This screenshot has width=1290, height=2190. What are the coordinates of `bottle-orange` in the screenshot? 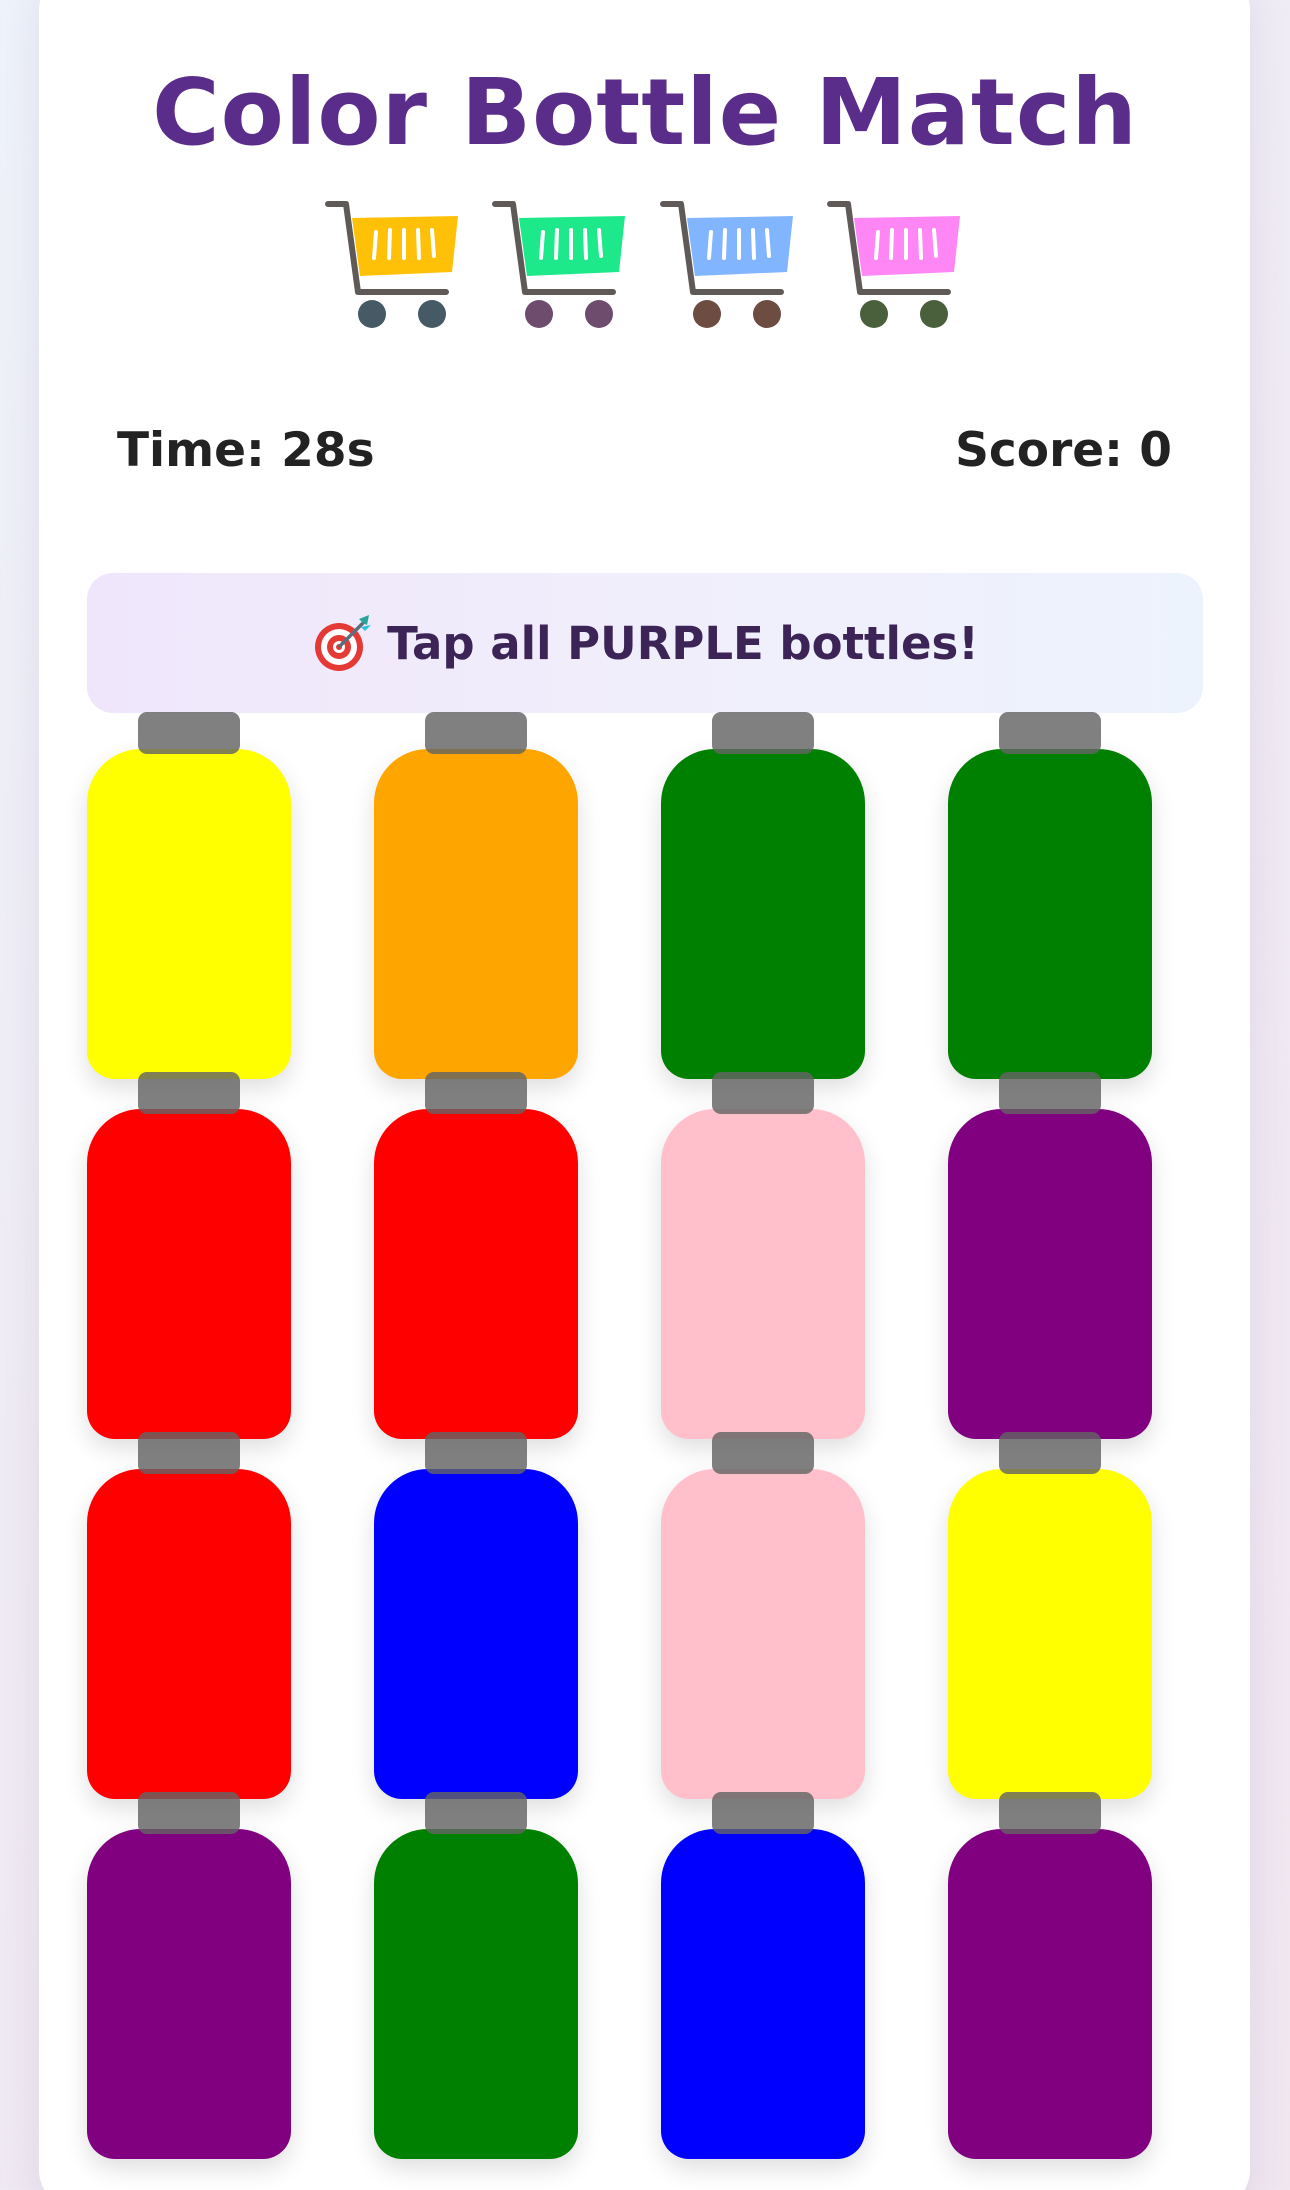 It's located at (476, 895).